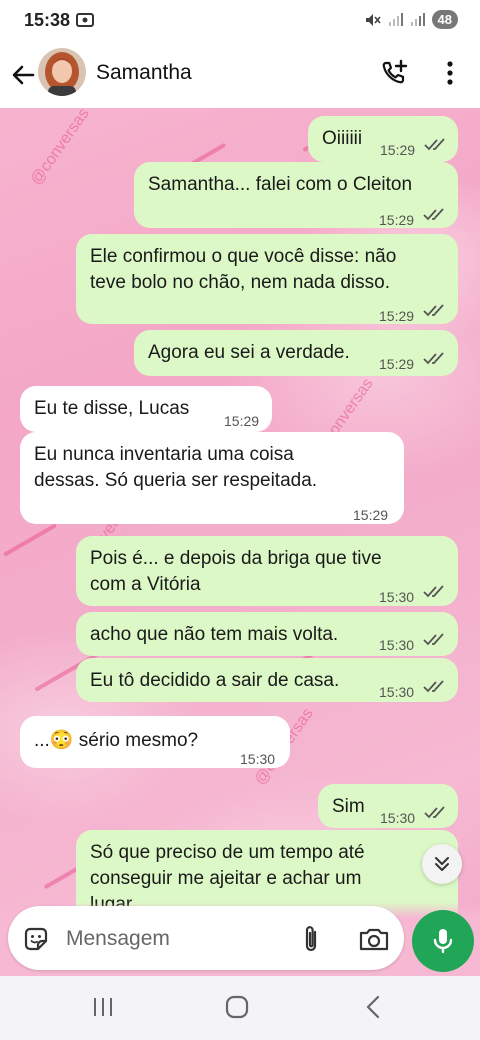  Describe the element at coordinates (240, 22) in the screenshot. I see `status-bar: 15:38 48` at that location.